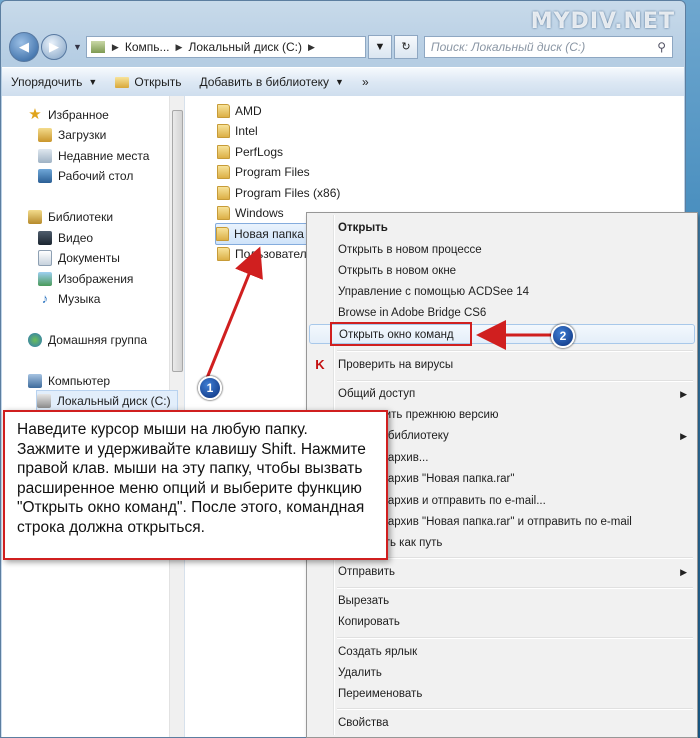  I want to click on menu-item-open-new-process: Открыть в новом процессе, so click(410, 250).